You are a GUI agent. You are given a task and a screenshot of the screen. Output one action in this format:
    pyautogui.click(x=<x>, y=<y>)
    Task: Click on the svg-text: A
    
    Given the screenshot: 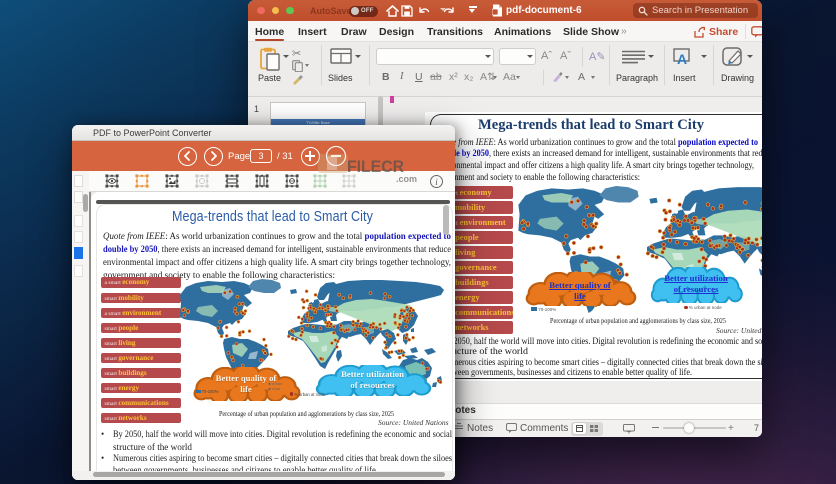 What is the action you would take?
    pyautogui.click(x=682, y=58)
    